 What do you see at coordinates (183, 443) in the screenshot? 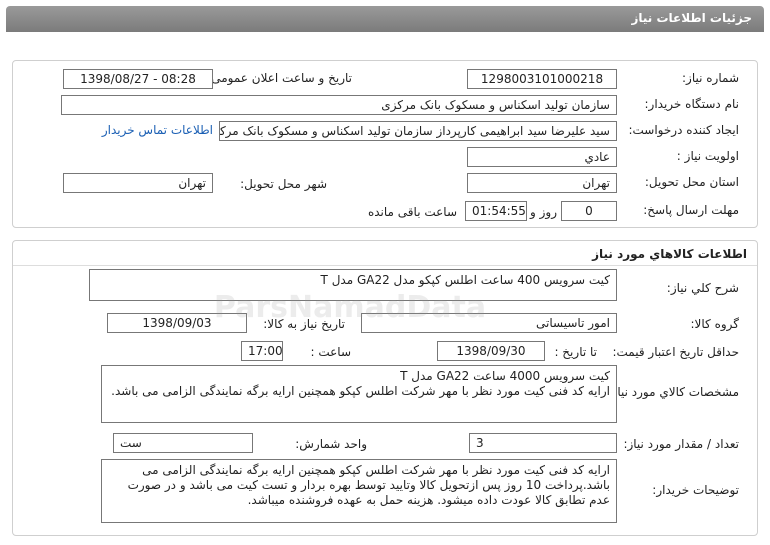
I see `unit-field: ست` at bounding box center [183, 443].